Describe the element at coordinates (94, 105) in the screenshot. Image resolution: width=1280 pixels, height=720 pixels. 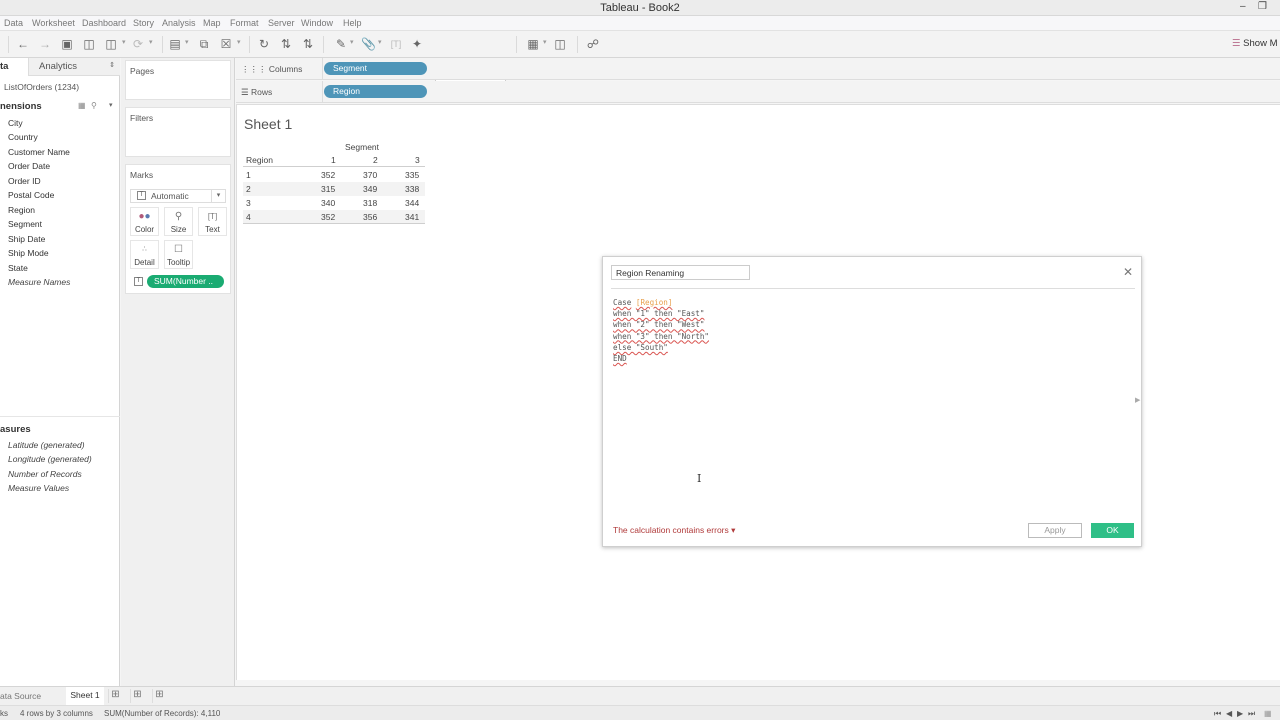
I see `search-icon: ⚲` at that location.